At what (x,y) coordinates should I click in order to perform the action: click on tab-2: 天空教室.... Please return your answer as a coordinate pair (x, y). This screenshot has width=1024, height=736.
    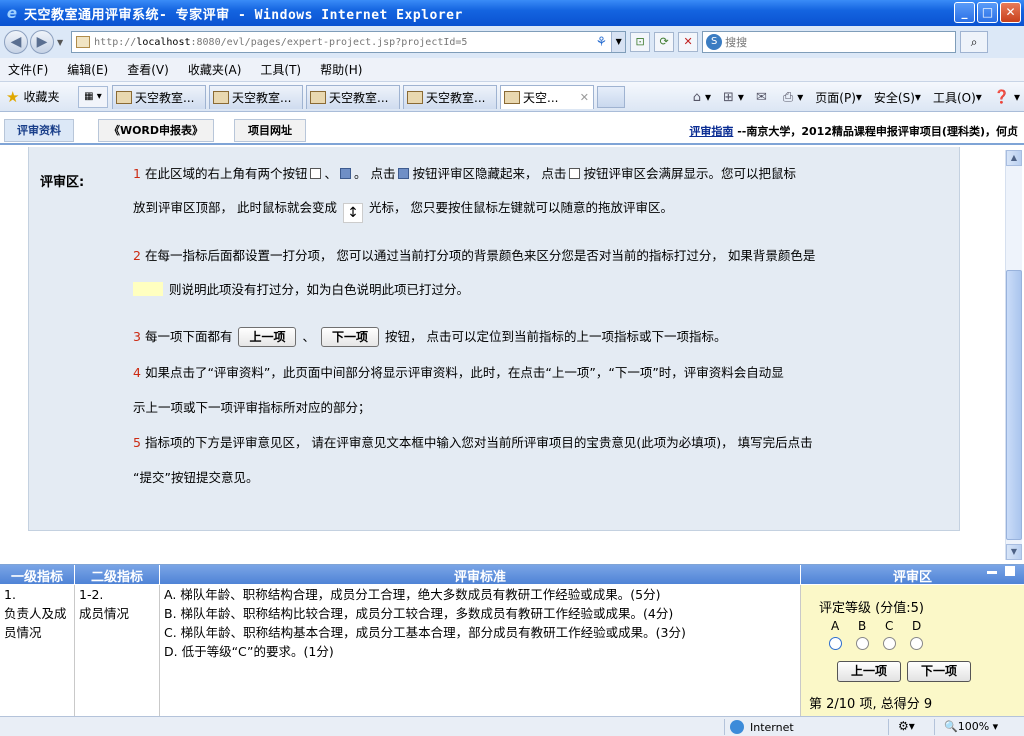
    Looking at the image, I should click on (256, 96).